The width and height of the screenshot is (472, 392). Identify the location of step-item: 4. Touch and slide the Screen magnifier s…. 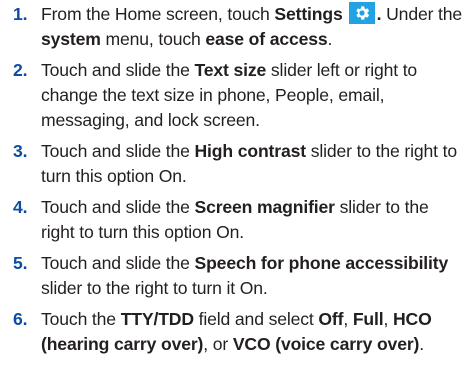
(236, 220).